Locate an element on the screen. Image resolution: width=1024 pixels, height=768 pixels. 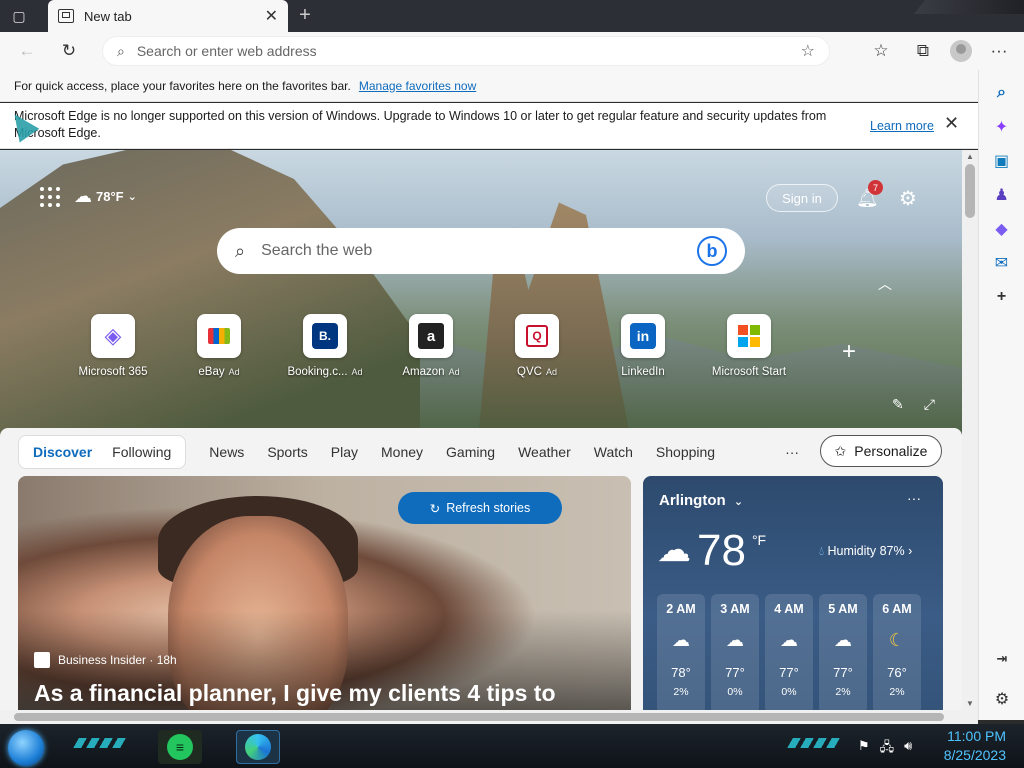
hourly-item: 2 AM ☁ 78° 2% is located at coordinates (681, 652).